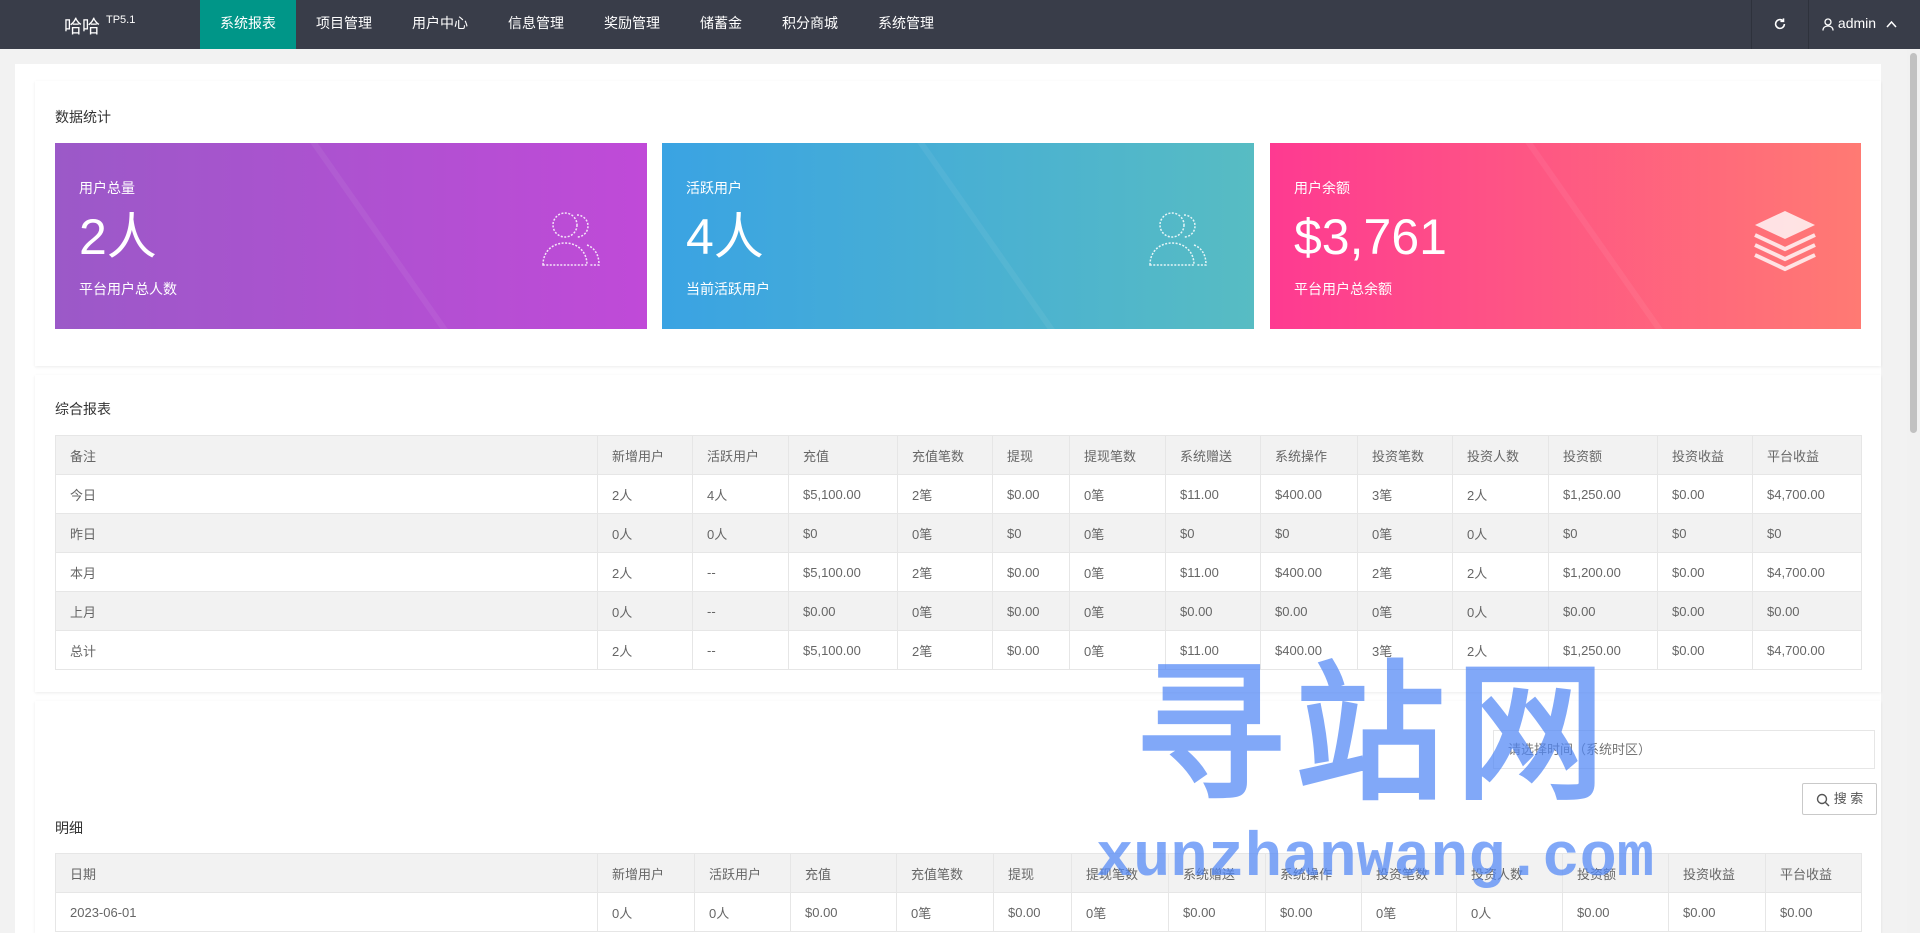  Describe the element at coordinates (326, 572) in the screenshot. I see `table-cell: 本月` at that location.